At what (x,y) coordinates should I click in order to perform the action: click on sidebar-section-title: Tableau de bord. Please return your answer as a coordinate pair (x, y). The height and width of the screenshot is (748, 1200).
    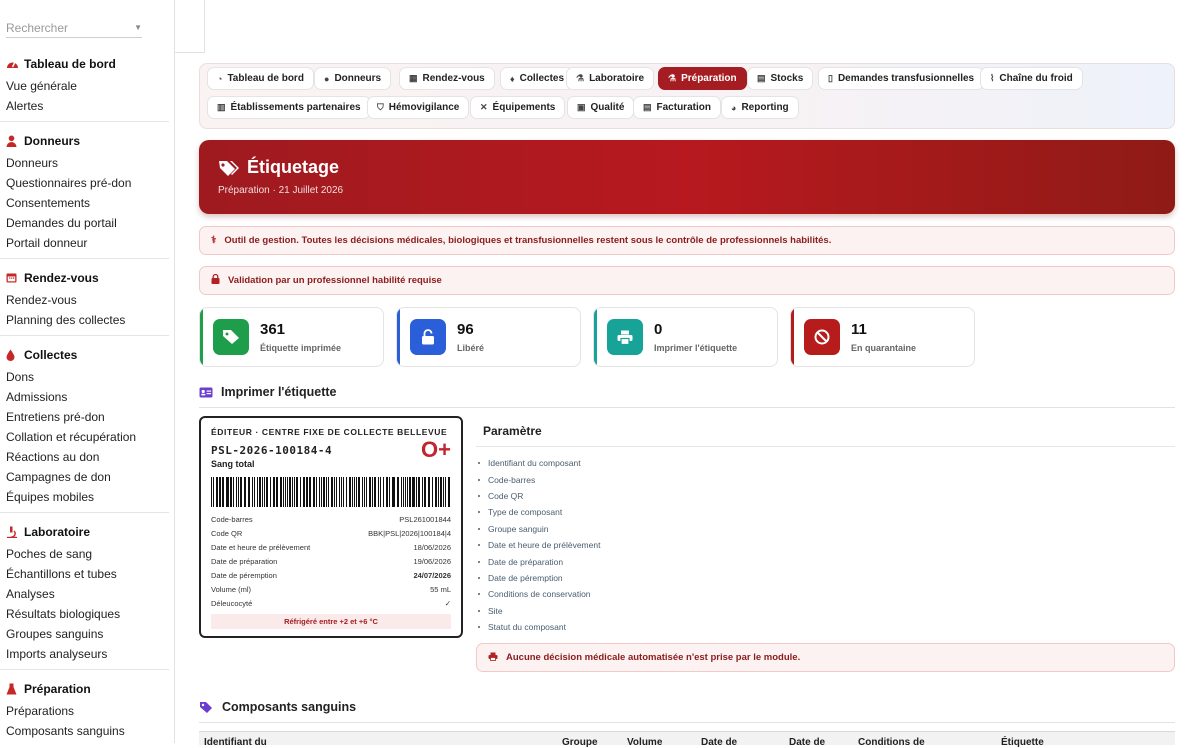
    Looking at the image, I should click on (70, 64).